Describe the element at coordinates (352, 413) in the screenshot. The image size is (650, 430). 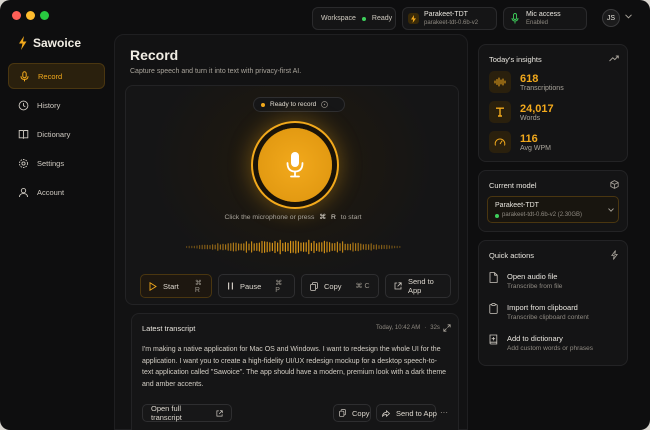
I see `transcript-copy-button: Copy` at that location.